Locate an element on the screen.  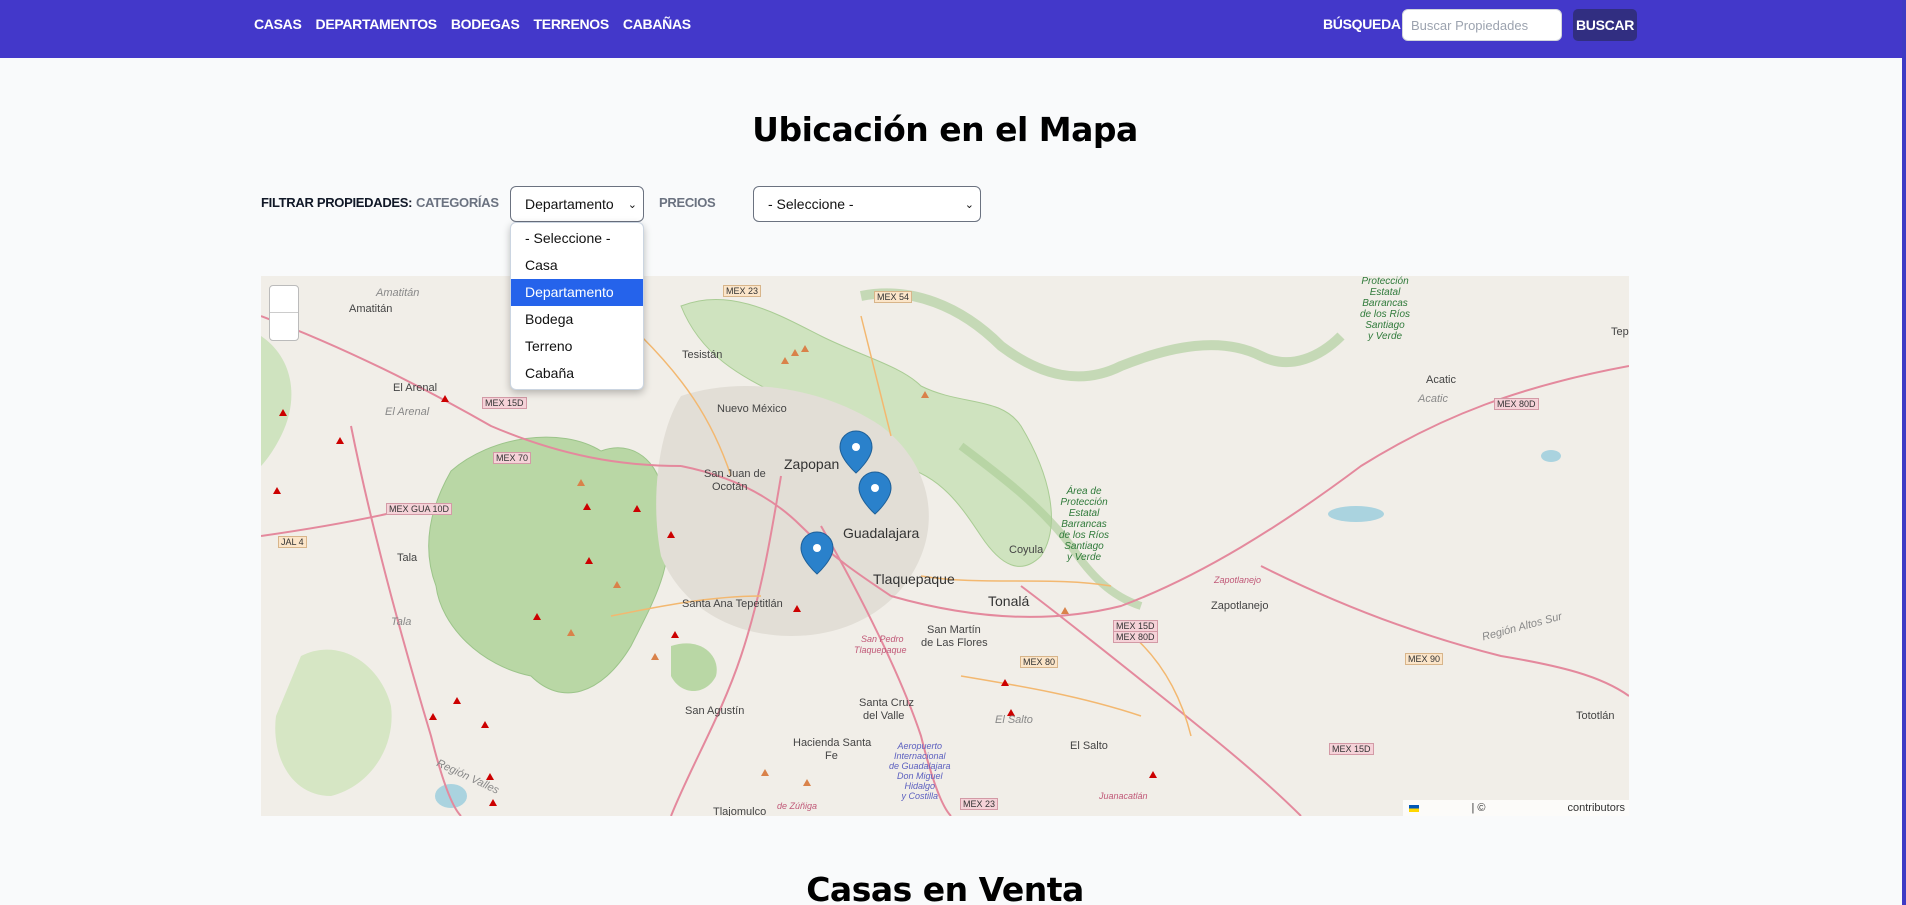
road-shield: MEX 70 is located at coordinates (512, 458).